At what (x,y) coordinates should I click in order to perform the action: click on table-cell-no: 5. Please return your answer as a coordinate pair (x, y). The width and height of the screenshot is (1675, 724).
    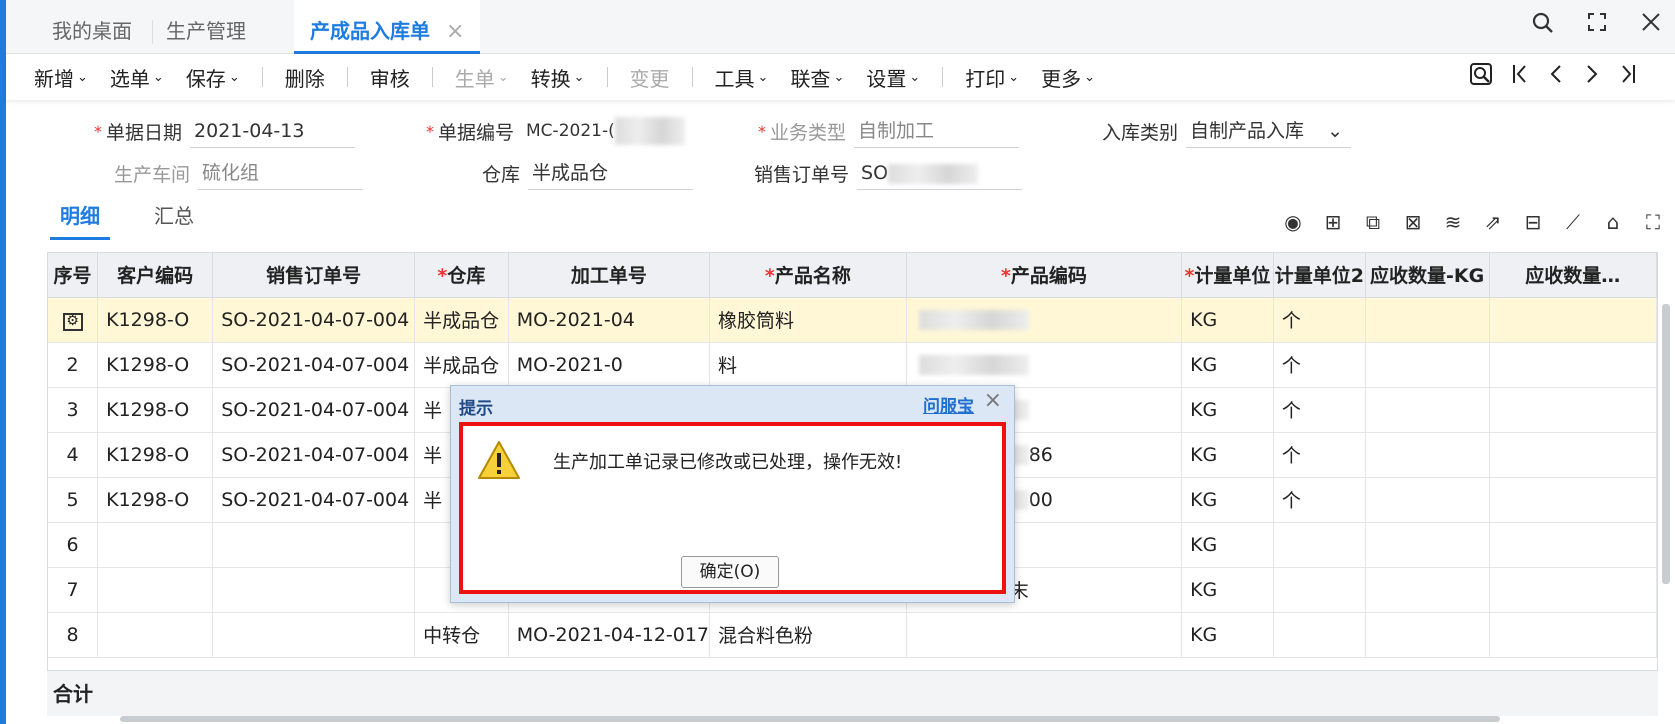
    Looking at the image, I should click on (73, 500).